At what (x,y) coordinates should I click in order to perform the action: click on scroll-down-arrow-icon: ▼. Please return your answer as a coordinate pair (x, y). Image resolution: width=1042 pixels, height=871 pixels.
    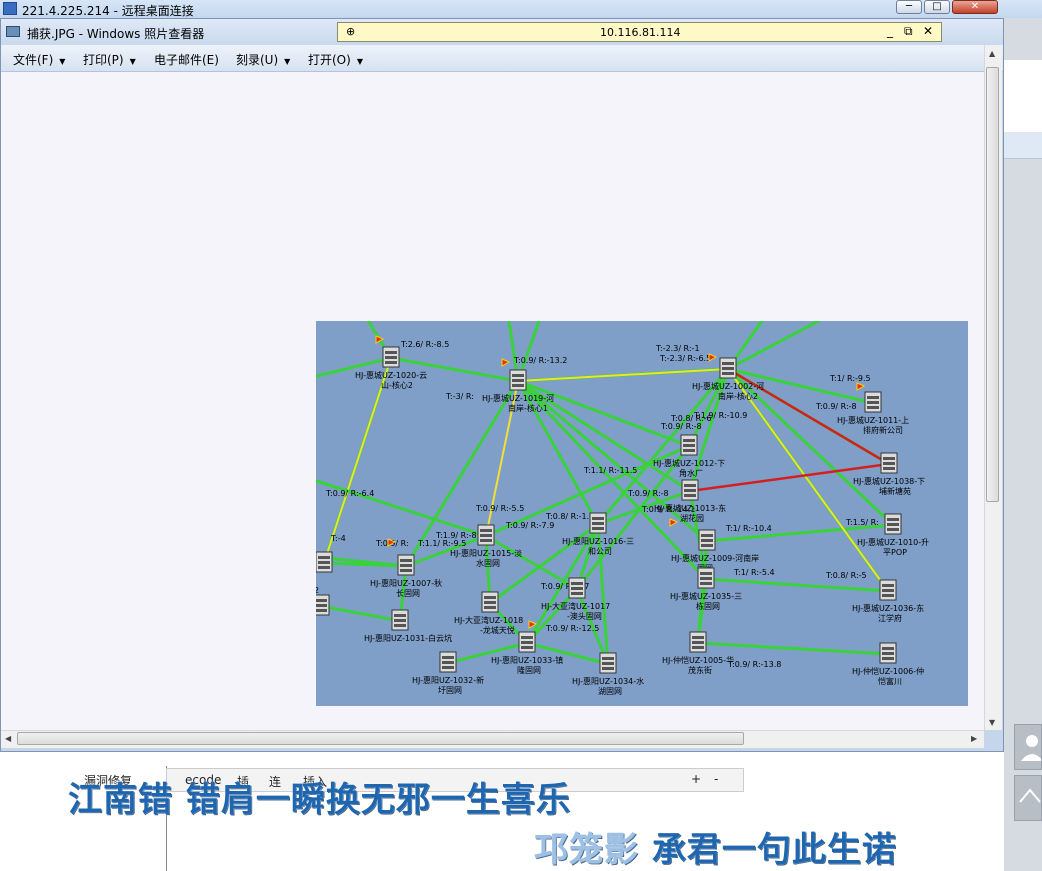
    Looking at the image, I should click on (992, 722).